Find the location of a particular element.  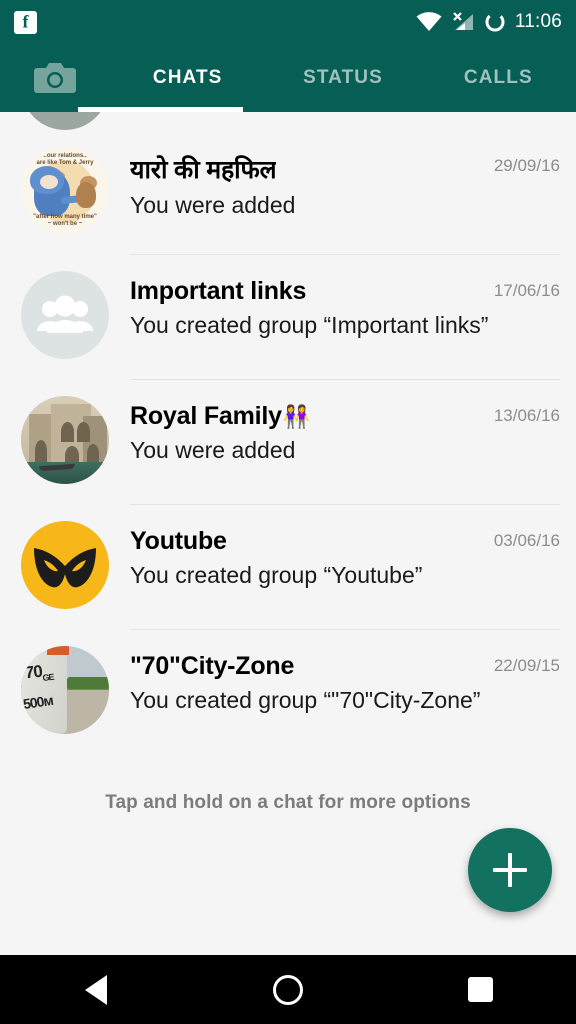

tab-calls: CALLS is located at coordinates (498, 78).